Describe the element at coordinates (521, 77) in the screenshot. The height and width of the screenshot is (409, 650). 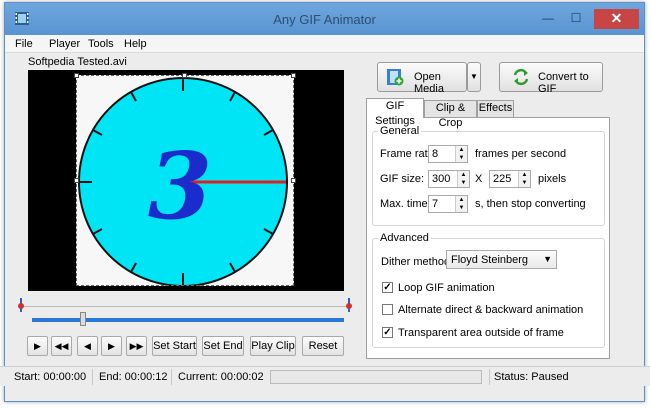
I see `convert-arrows-icon` at that location.